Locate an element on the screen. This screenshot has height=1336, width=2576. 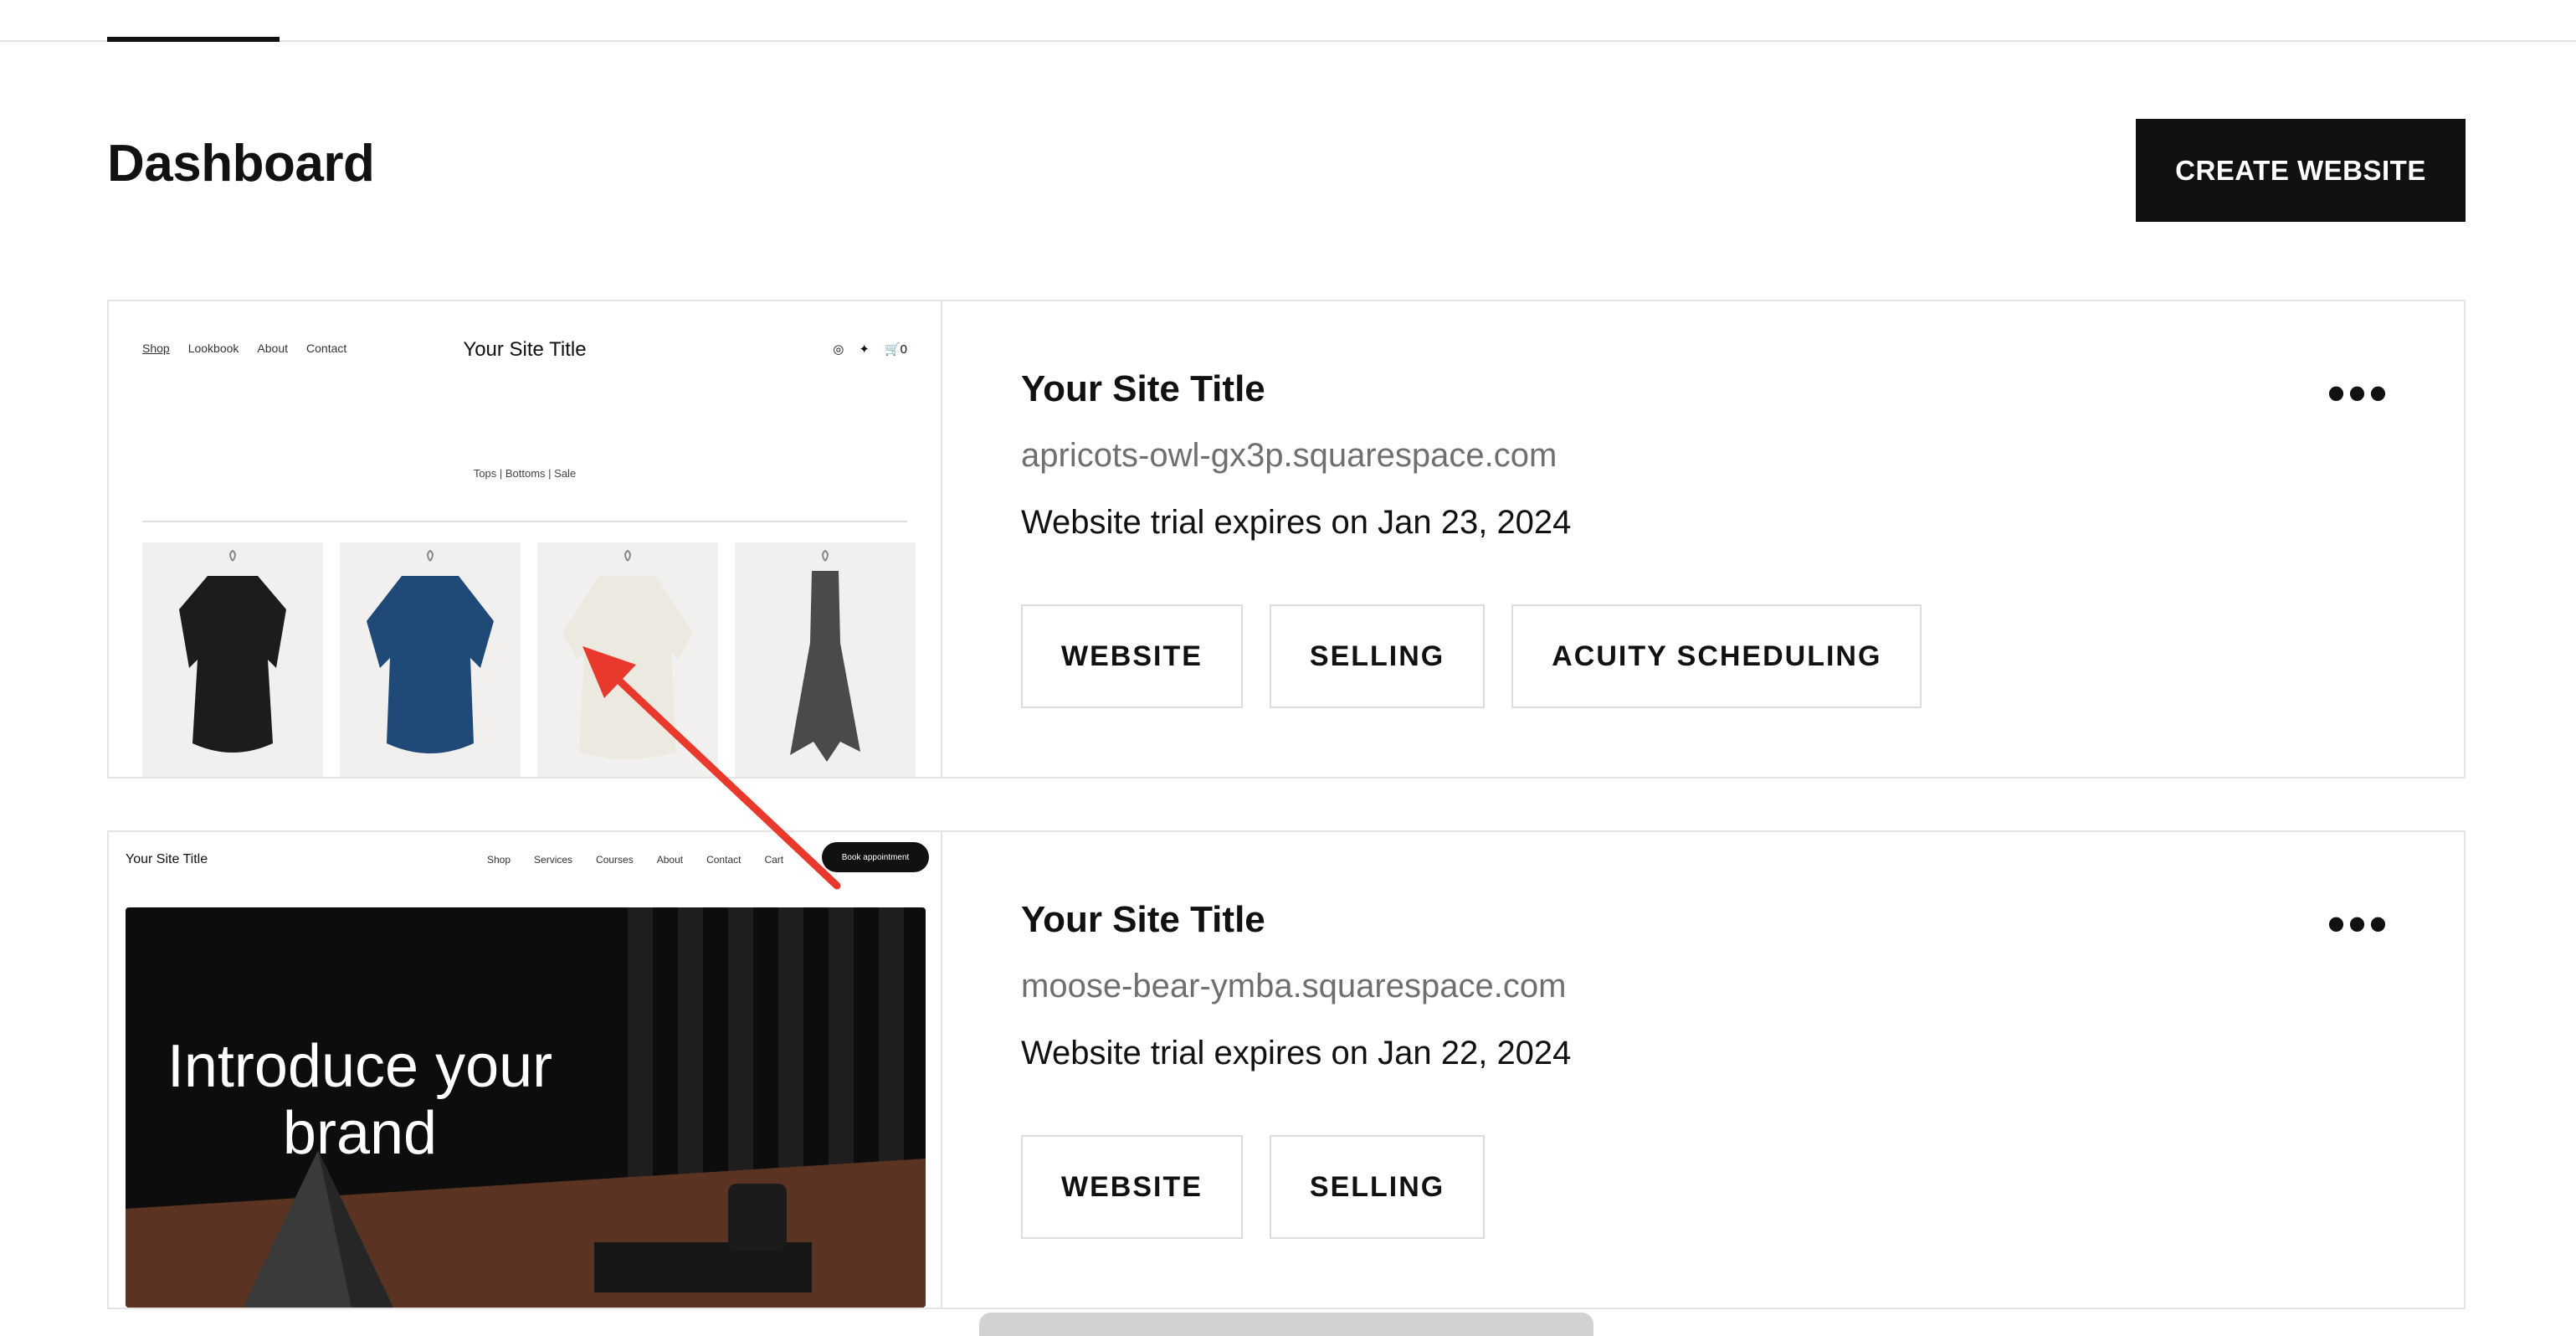
create-website-button: CREATE WEBSITE is located at coordinates (2301, 170).